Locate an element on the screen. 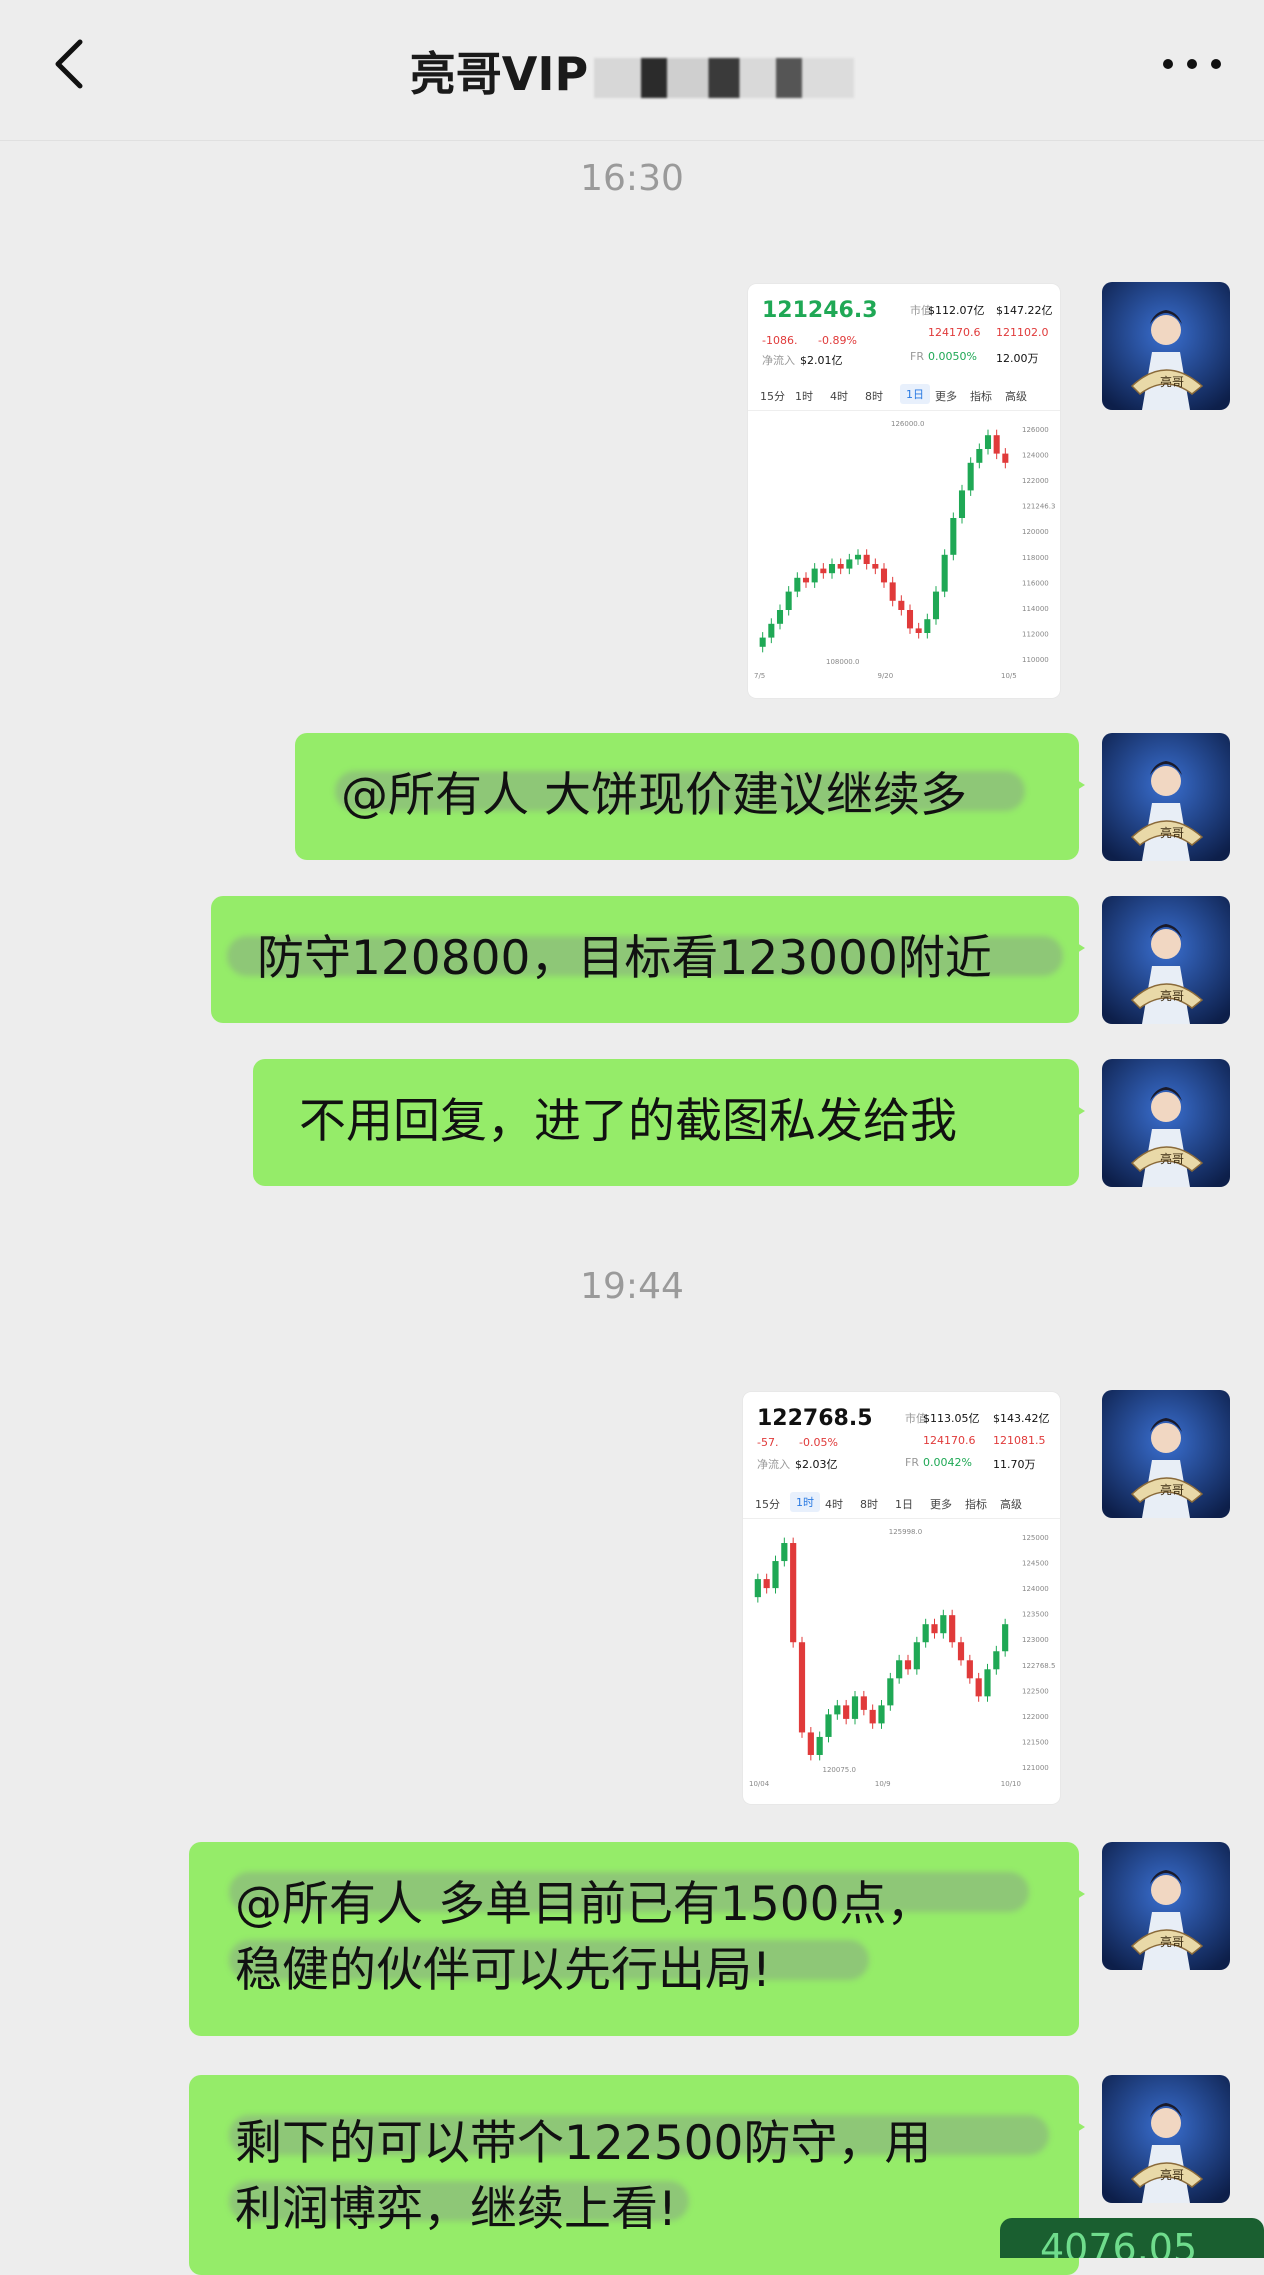 This screenshot has height=2275, width=1264. message-bubble: @所有人 多单目前已有1500点， 稳健的伙伴可以先行出局! is located at coordinates (637, 1939).